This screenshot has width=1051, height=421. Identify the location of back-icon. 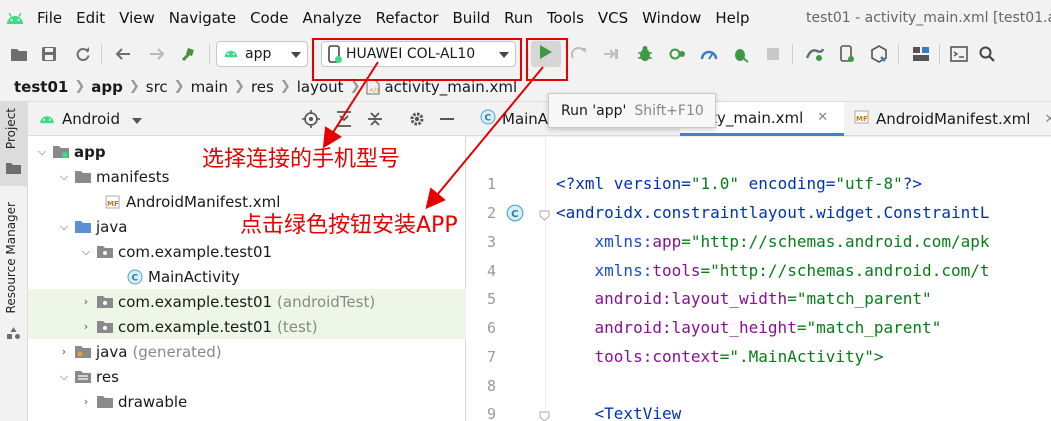
(123, 54).